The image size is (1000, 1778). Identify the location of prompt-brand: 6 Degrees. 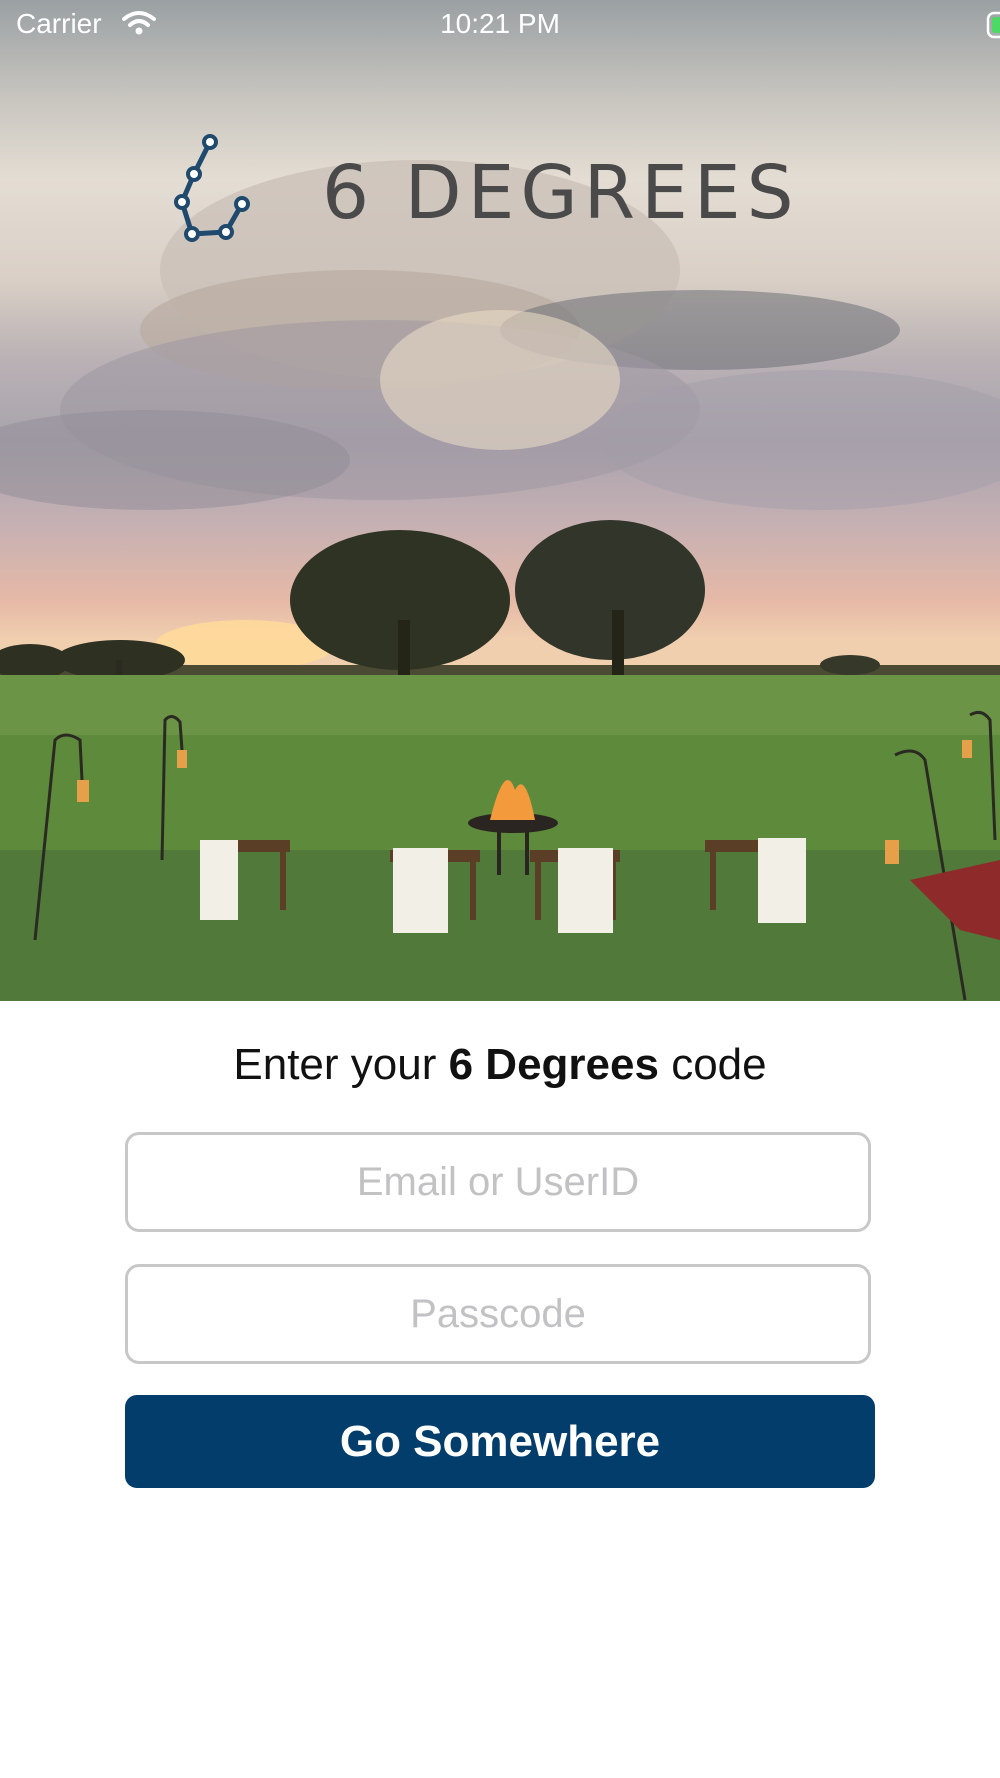
(553, 1064).